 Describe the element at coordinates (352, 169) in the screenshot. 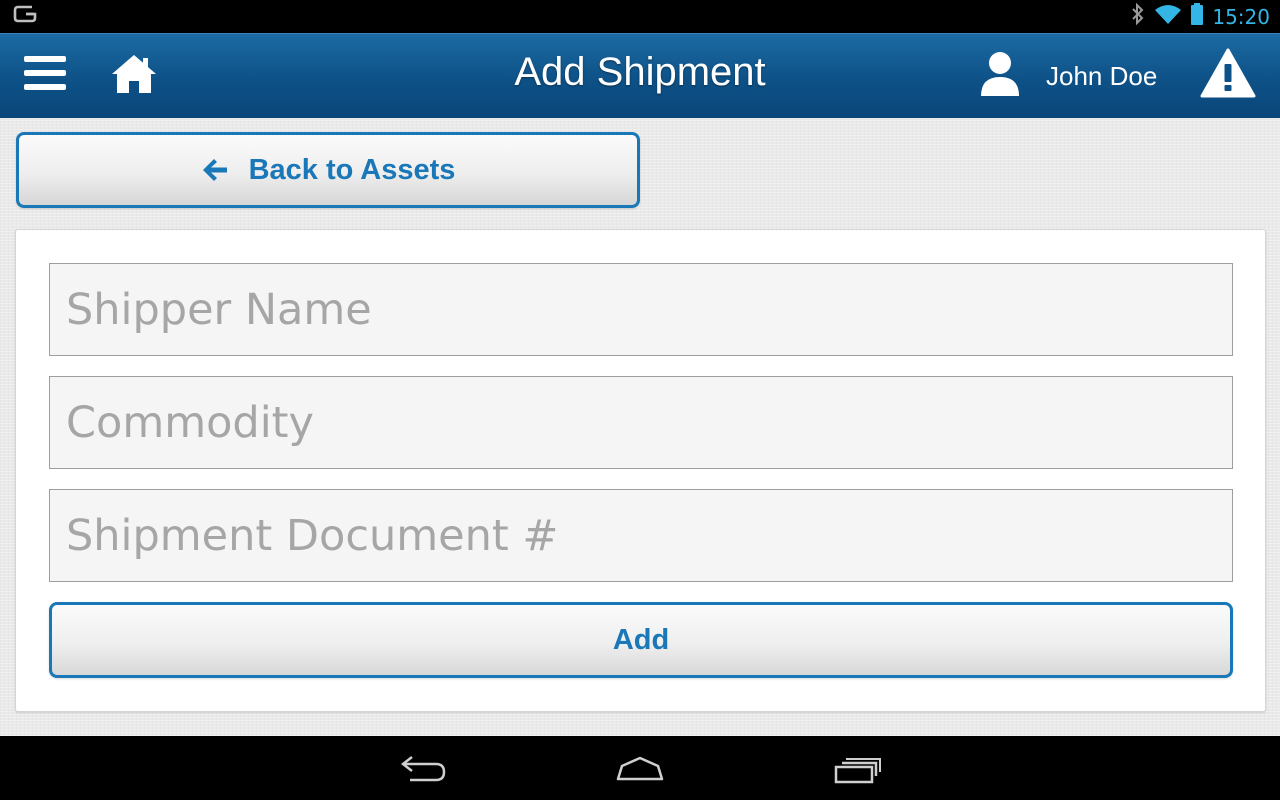

I see `back-to-assets-label: Back to Assets` at that location.